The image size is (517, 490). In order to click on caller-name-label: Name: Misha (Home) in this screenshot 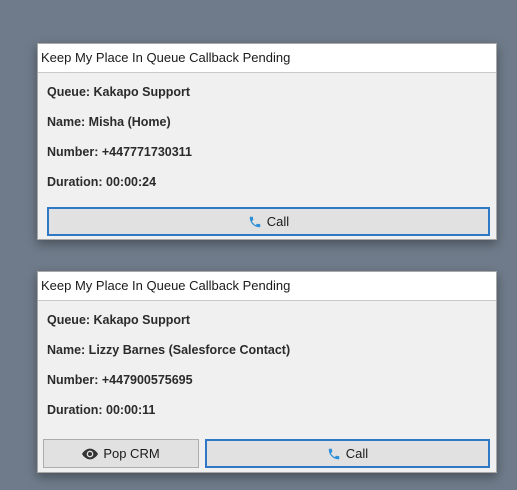, I will do `click(109, 122)`.